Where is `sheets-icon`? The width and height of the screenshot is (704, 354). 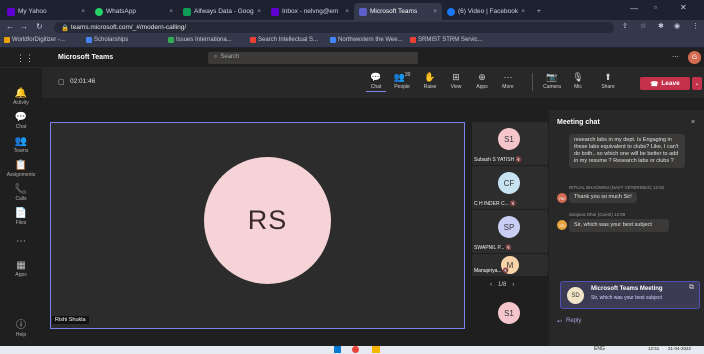
sheets-icon is located at coordinates (187, 11).